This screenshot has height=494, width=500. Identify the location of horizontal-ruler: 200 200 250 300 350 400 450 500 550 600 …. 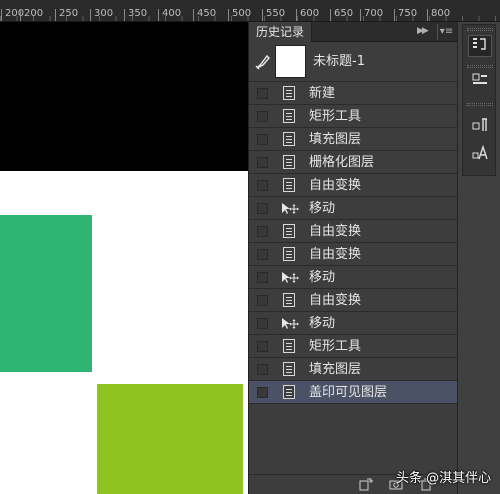
(250, 11).